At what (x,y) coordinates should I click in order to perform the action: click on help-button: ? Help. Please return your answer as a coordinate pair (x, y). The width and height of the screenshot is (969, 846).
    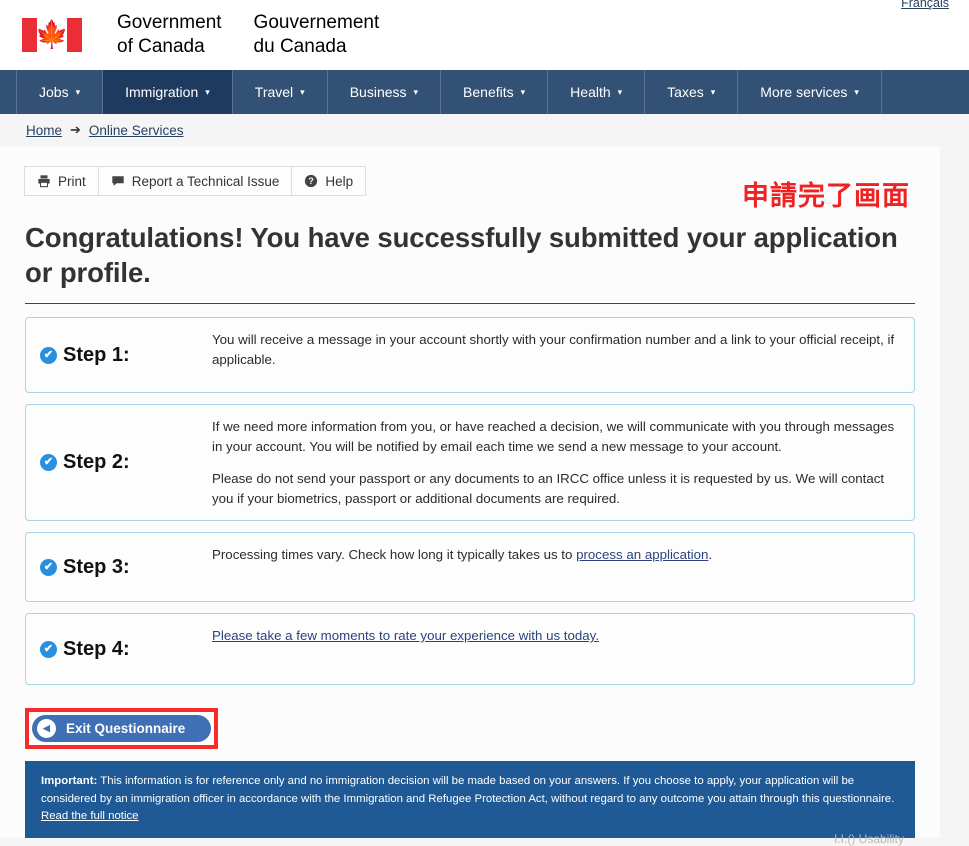
    Looking at the image, I should click on (329, 181).